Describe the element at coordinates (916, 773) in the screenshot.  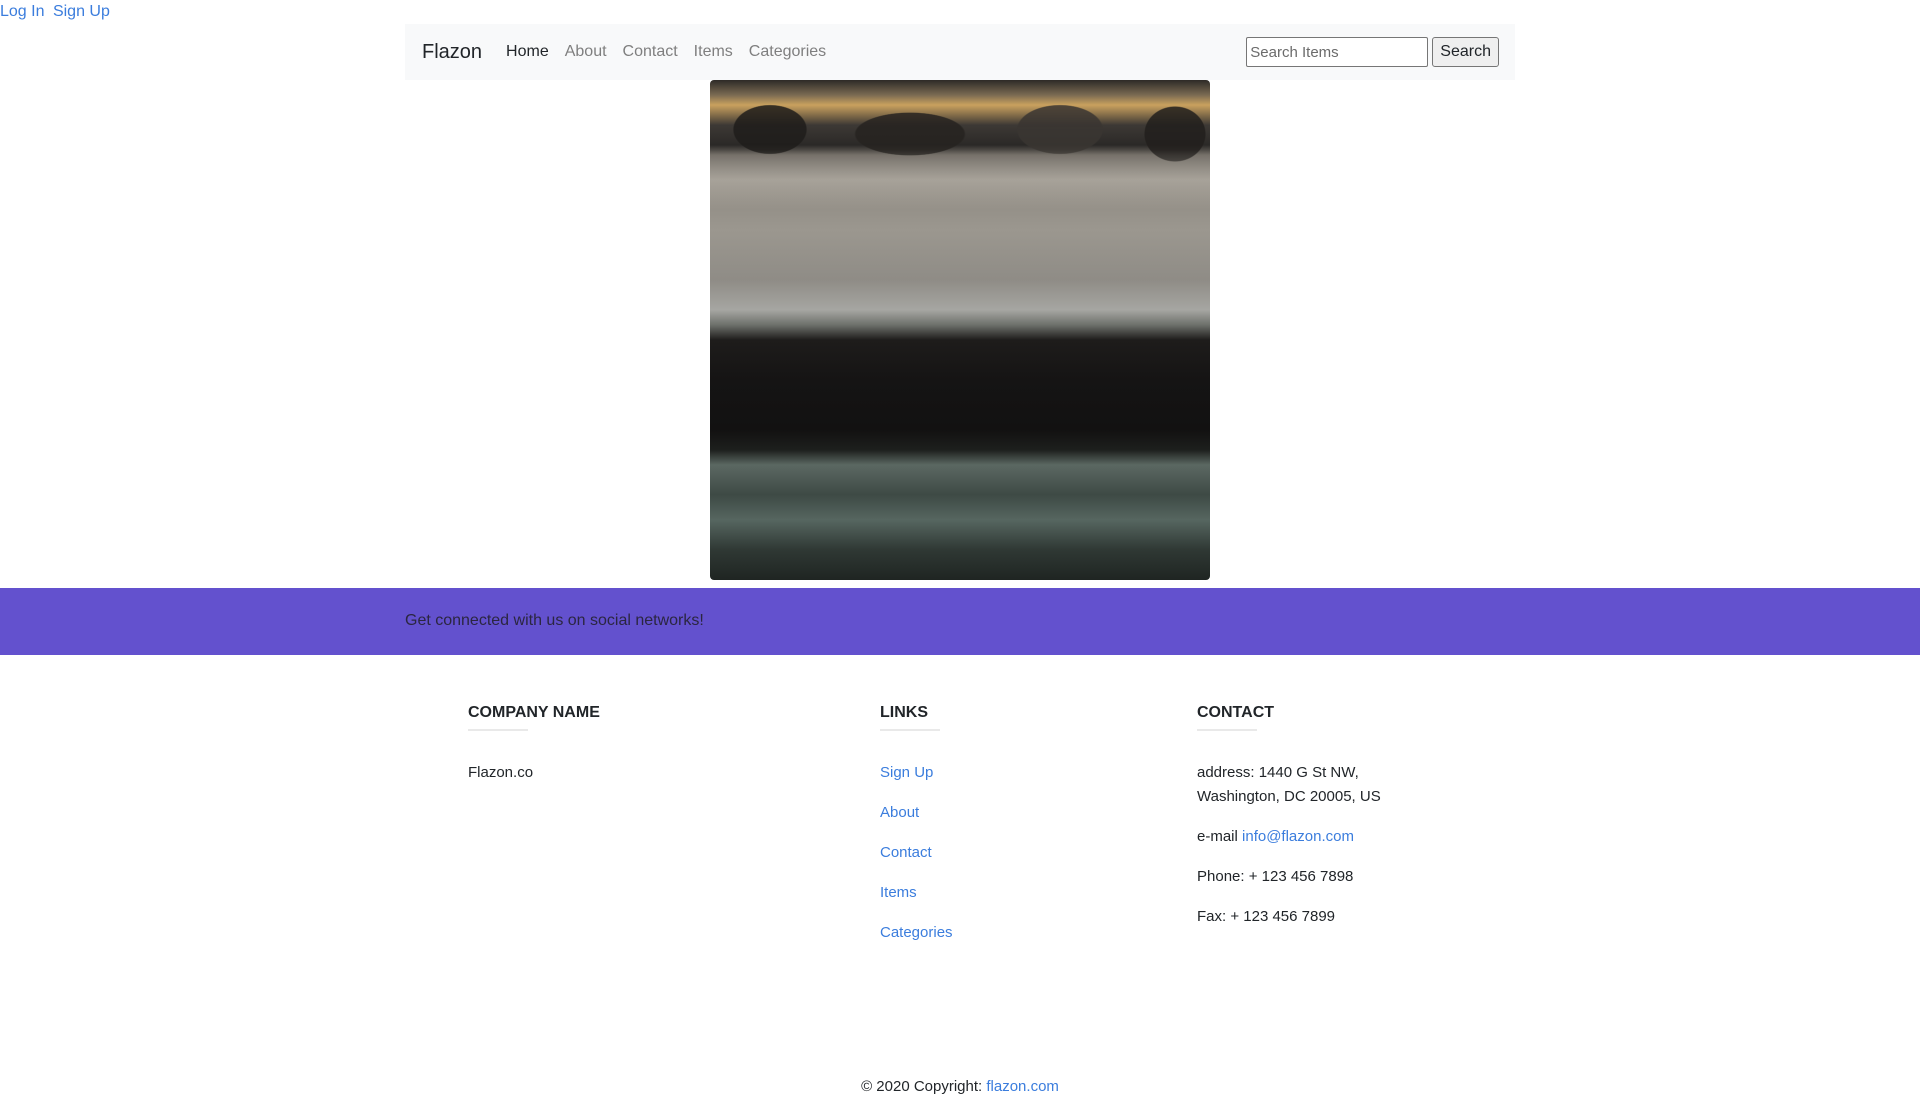
I see `footer-link-signup: Sign Up` at that location.